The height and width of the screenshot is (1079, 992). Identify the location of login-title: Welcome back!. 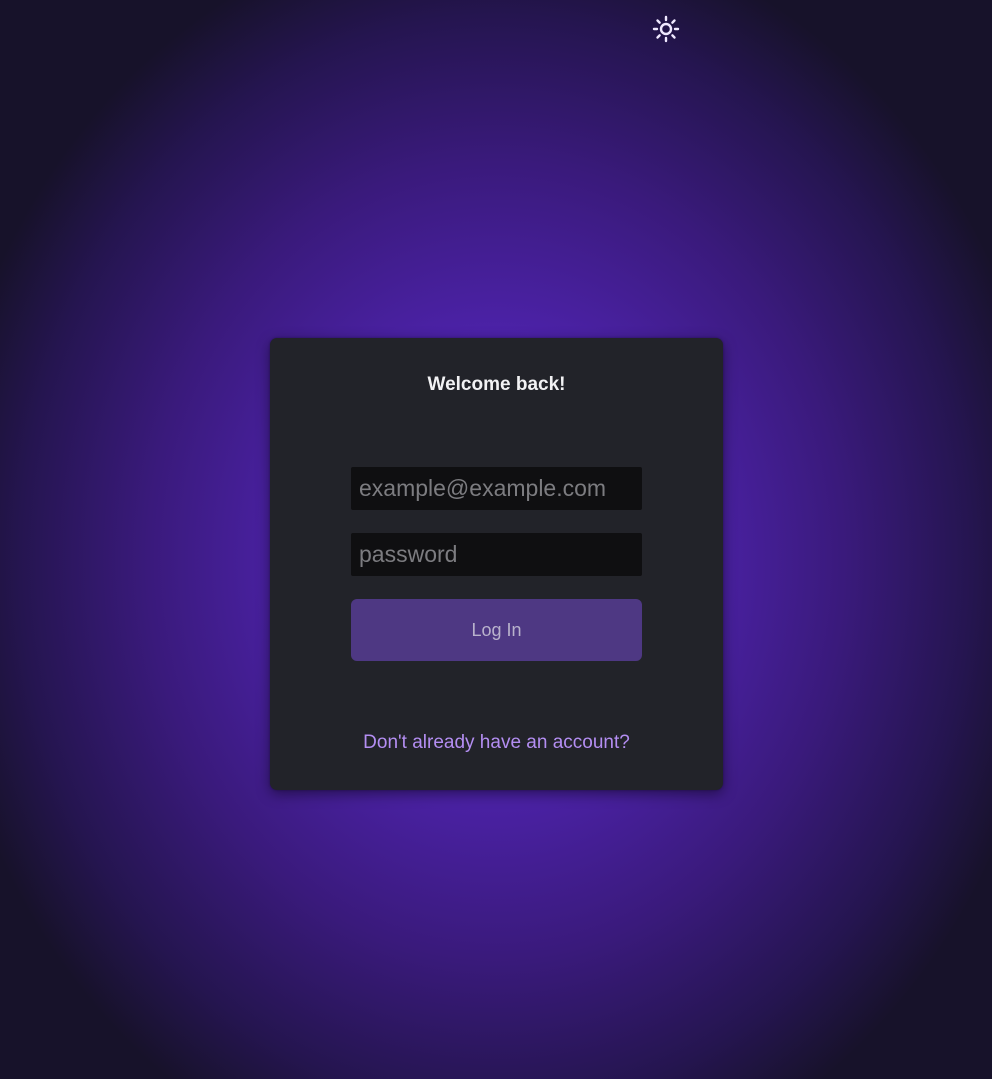
(496, 384).